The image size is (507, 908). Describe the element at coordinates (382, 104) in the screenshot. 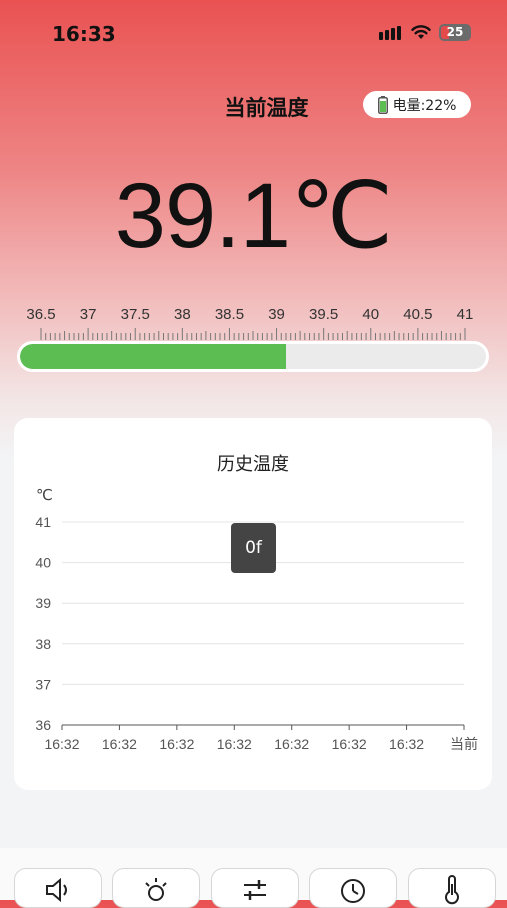

I see `battery-level-icon` at that location.